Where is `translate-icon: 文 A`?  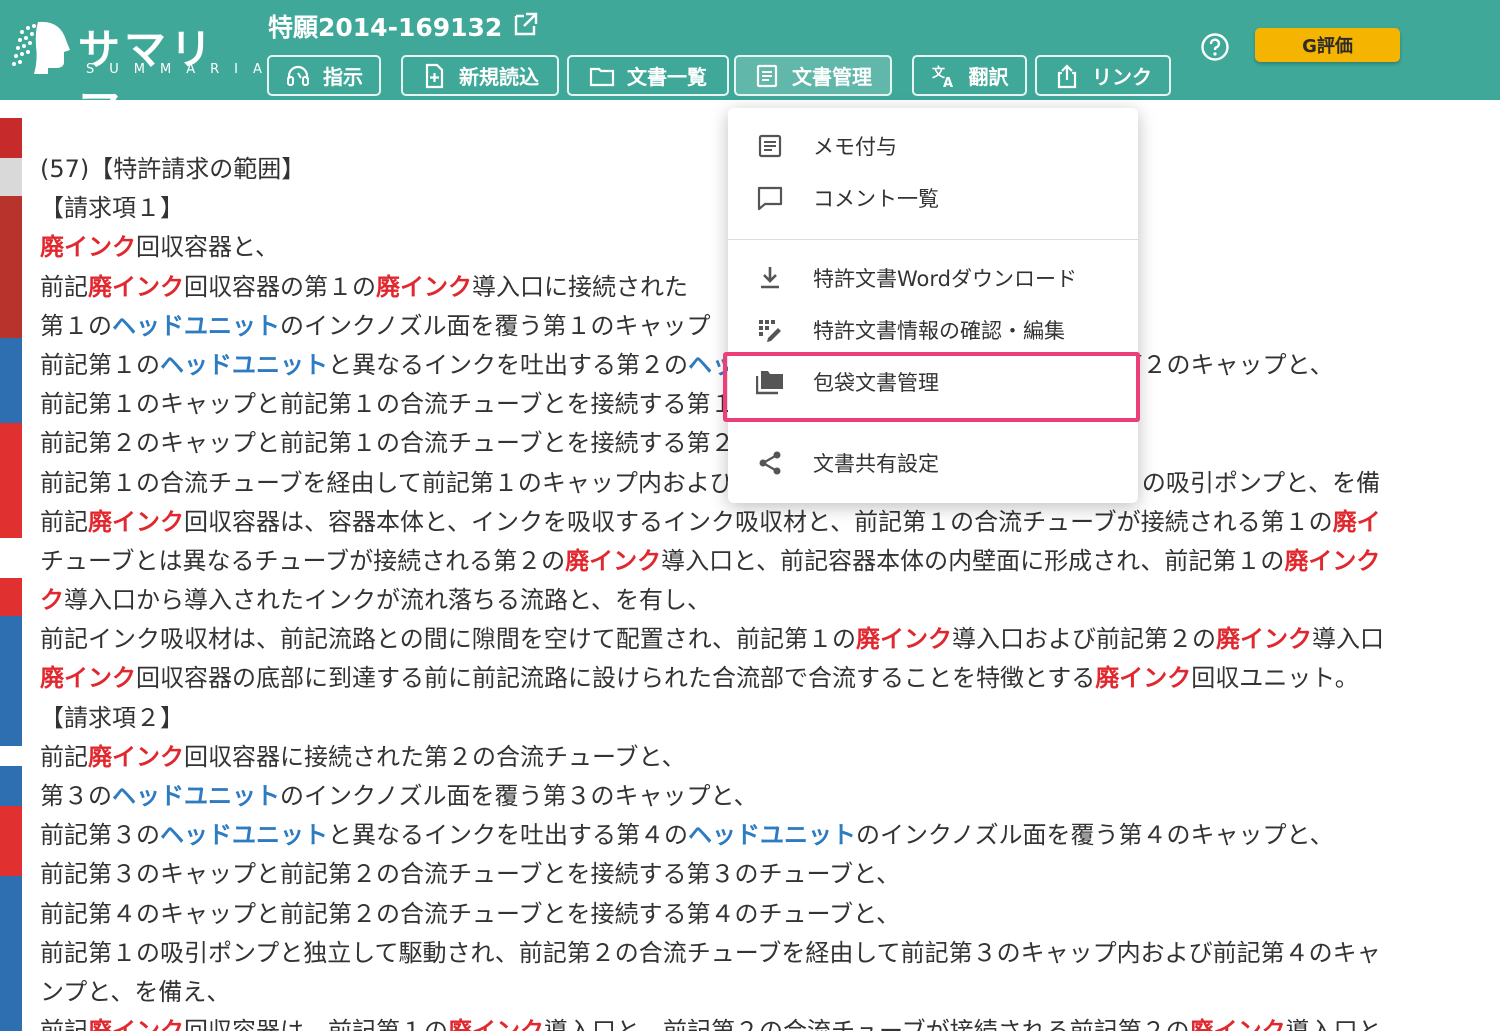 translate-icon: 文 A is located at coordinates (942, 77).